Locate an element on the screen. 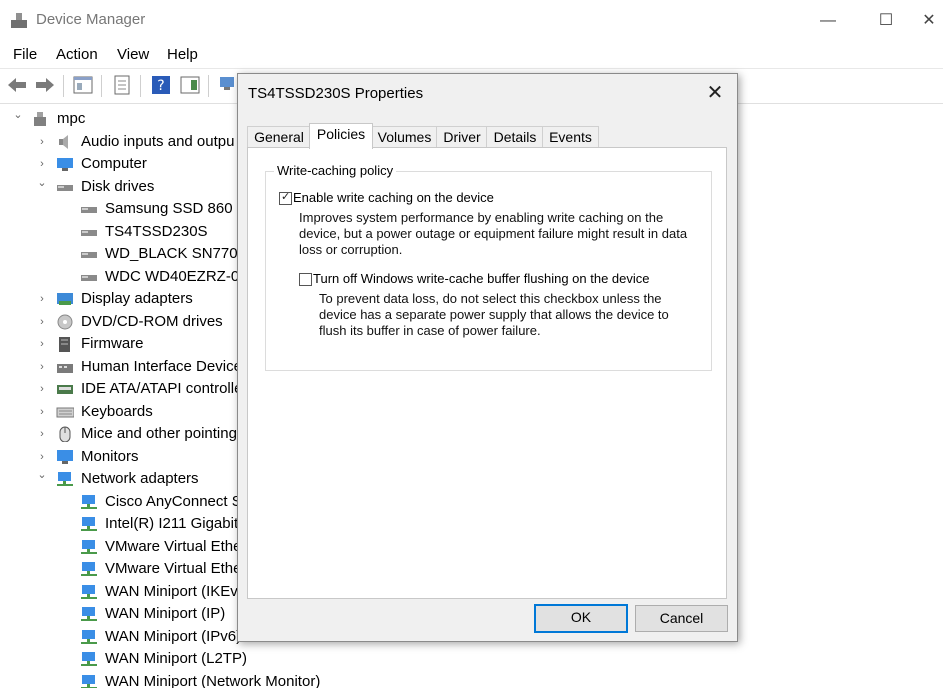 The height and width of the screenshot is (688, 943). ok-button: OK is located at coordinates (581, 618).